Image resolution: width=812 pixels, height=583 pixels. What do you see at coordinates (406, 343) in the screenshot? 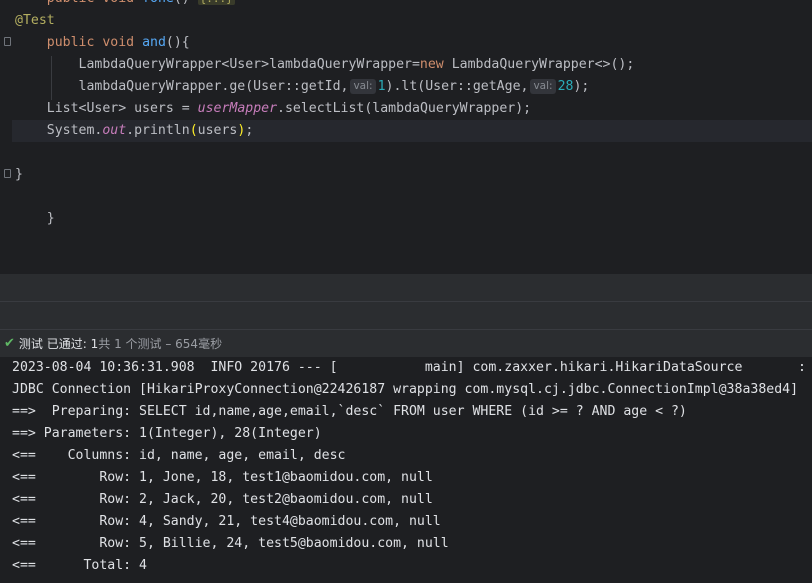
I see `test-status-bar: ✔ 测试 已通过: 1 共 1 个测试 – 654毫秒` at bounding box center [406, 343].